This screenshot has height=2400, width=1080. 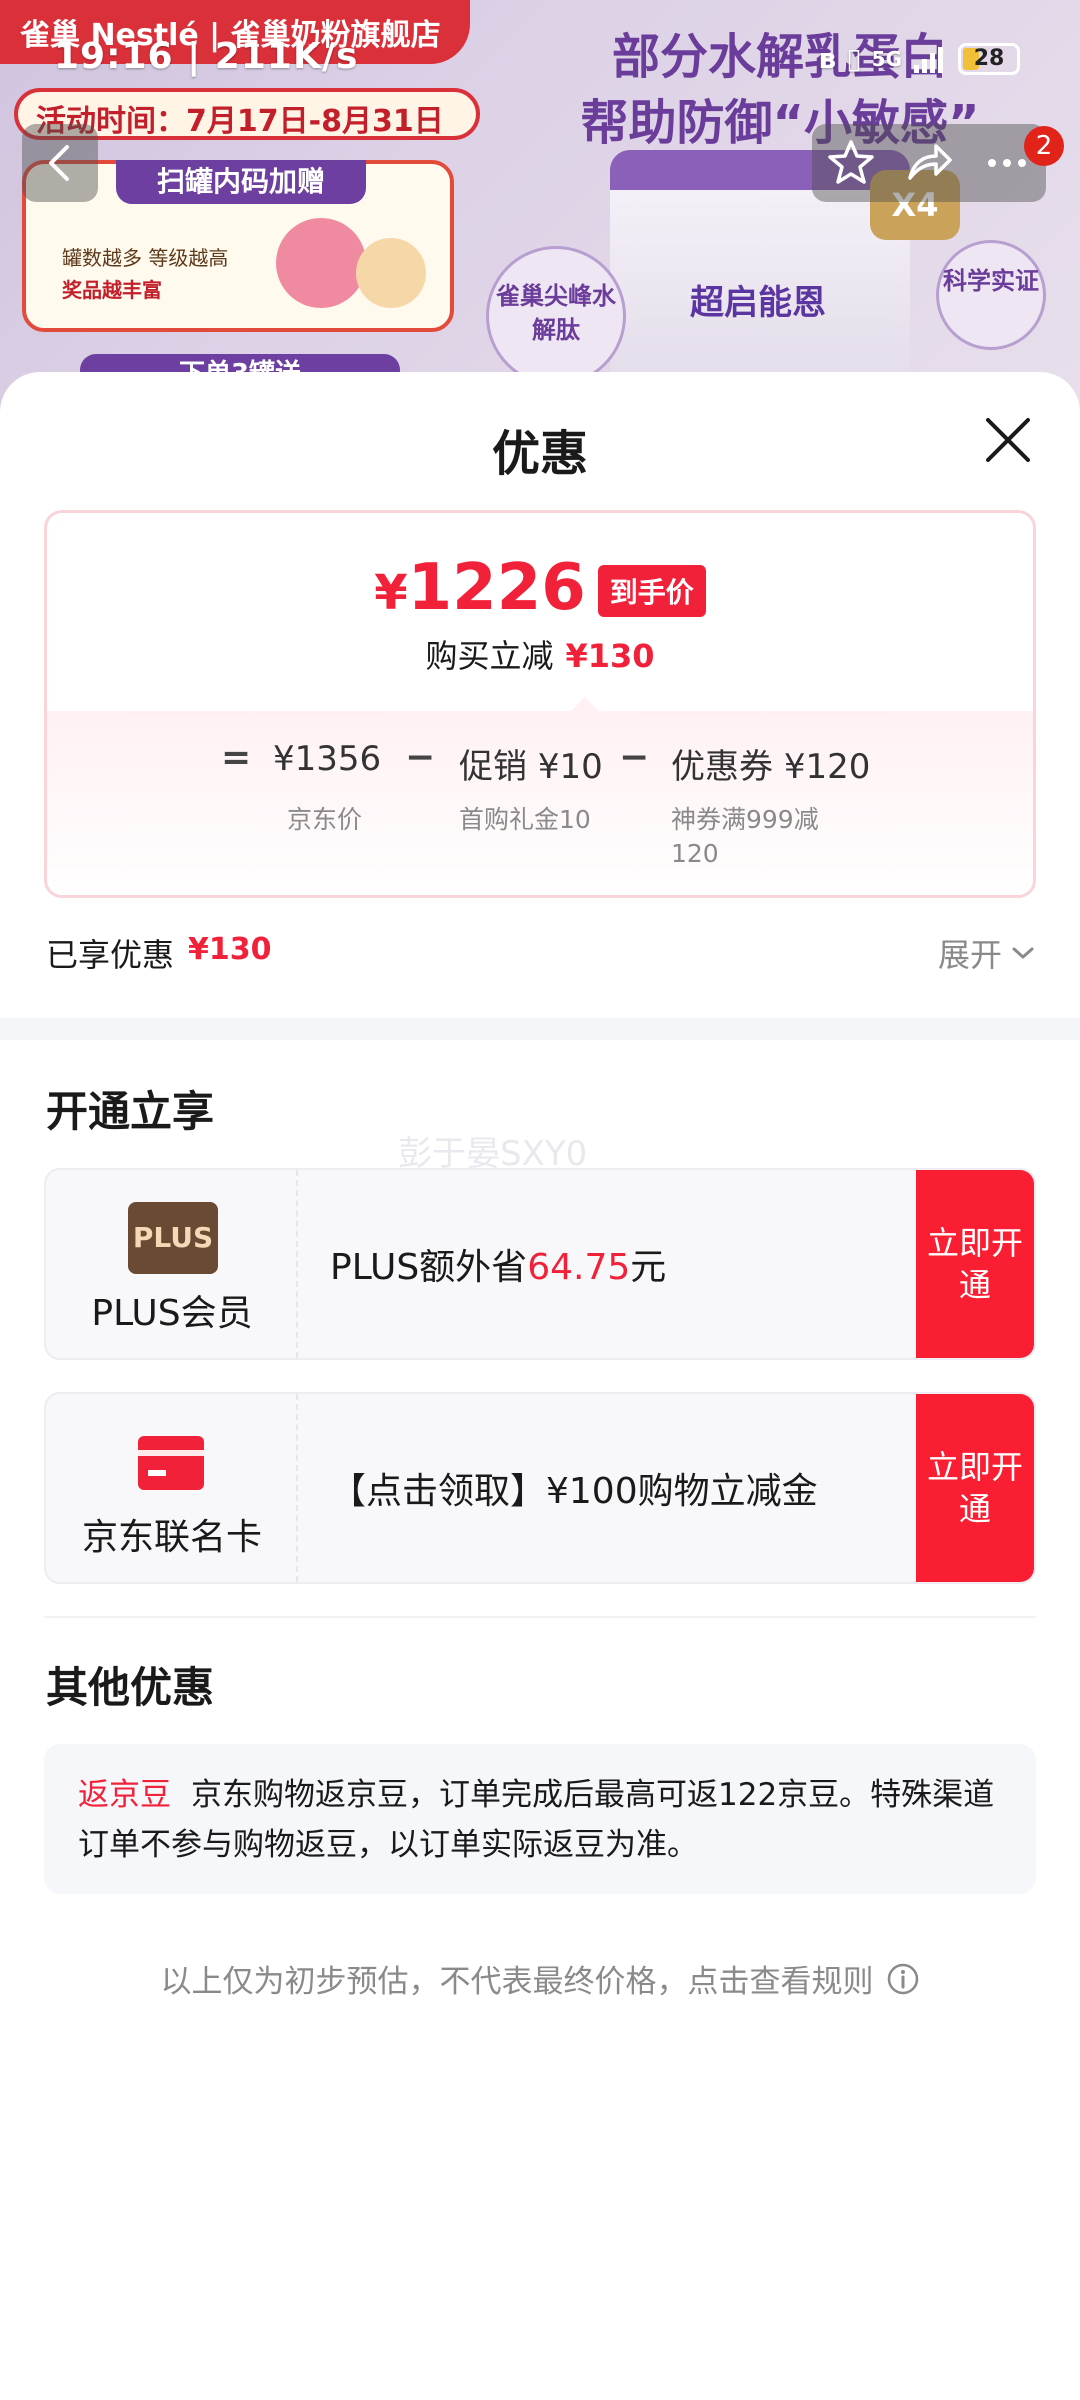 What do you see at coordinates (975, 1264) in the screenshot?
I see `activate-plus-button: 立即开通` at bounding box center [975, 1264].